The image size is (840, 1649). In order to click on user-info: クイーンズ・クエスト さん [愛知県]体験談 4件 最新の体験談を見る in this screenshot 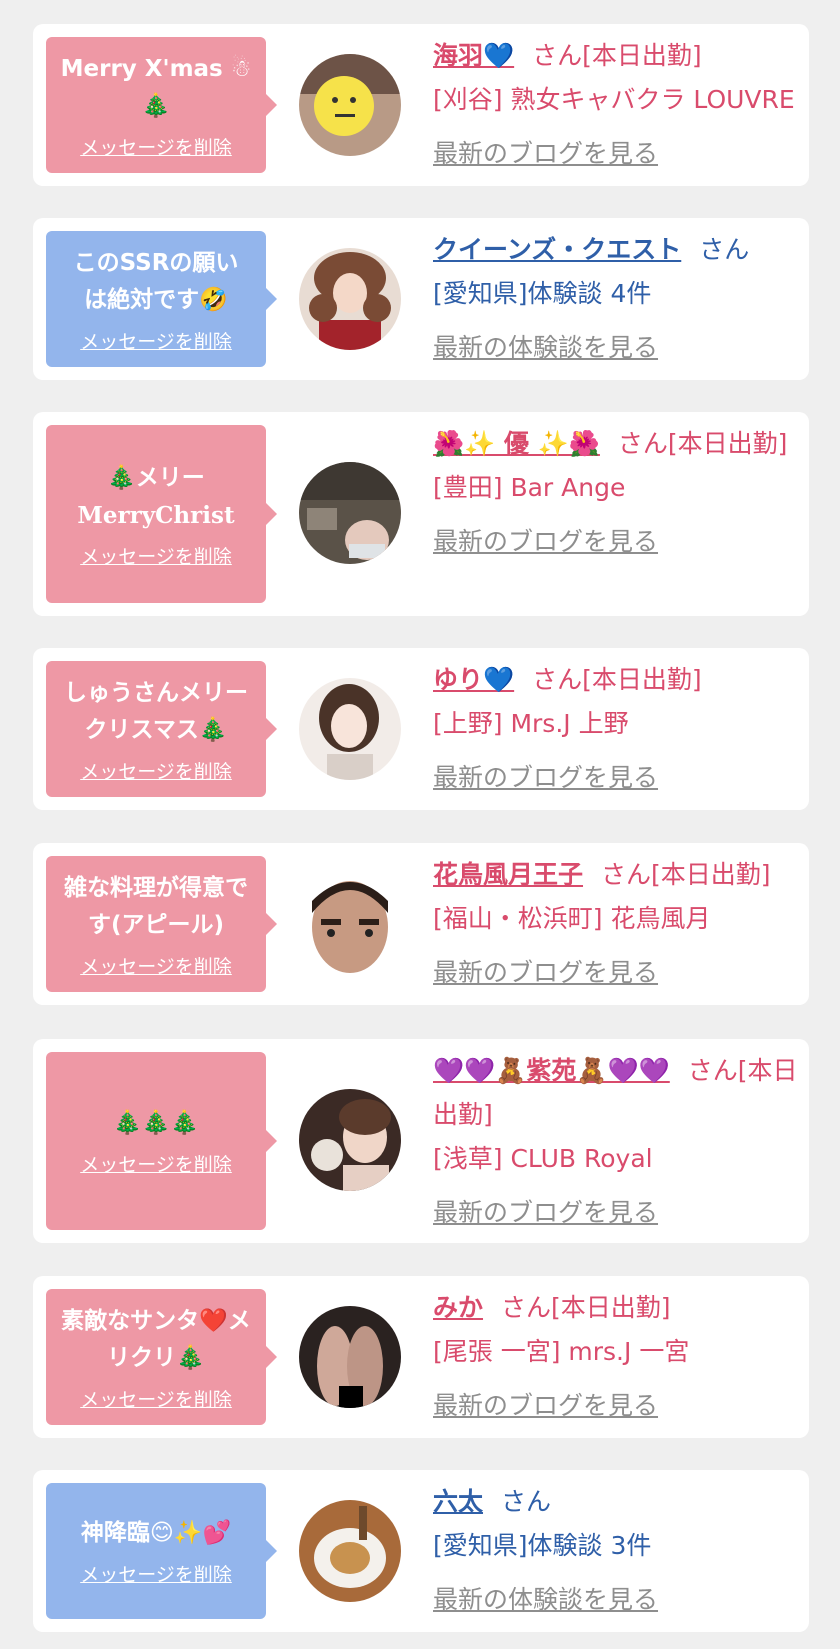, I will do `click(616, 299)`.